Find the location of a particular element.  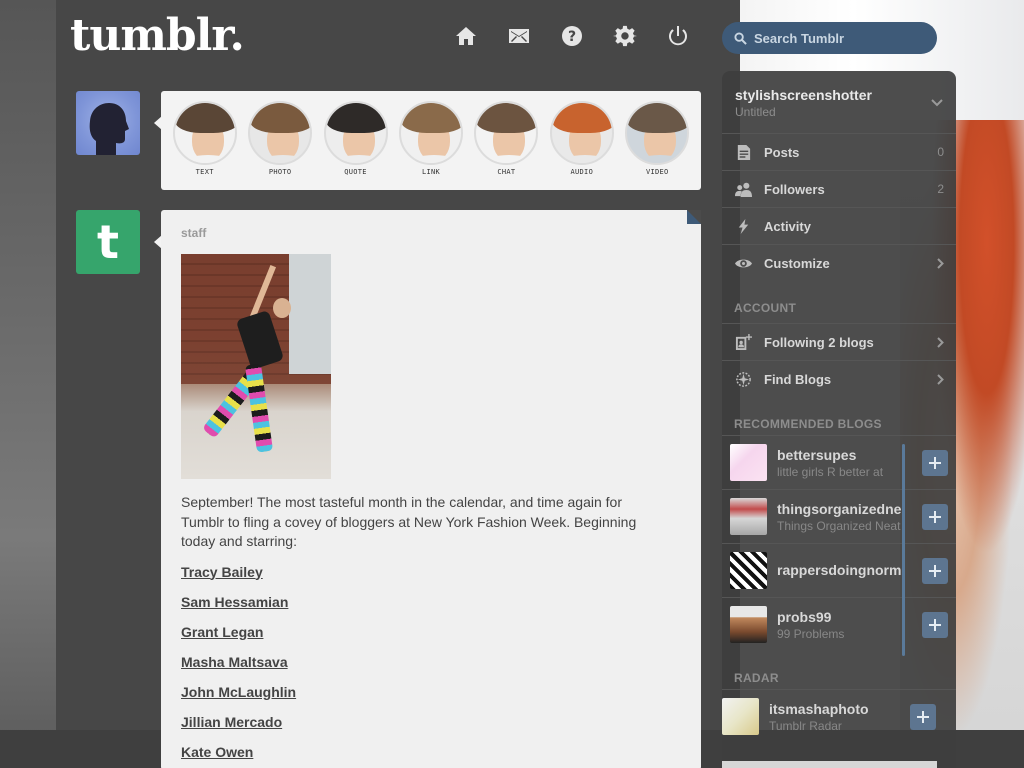

power-icon is located at coordinates (678, 36).